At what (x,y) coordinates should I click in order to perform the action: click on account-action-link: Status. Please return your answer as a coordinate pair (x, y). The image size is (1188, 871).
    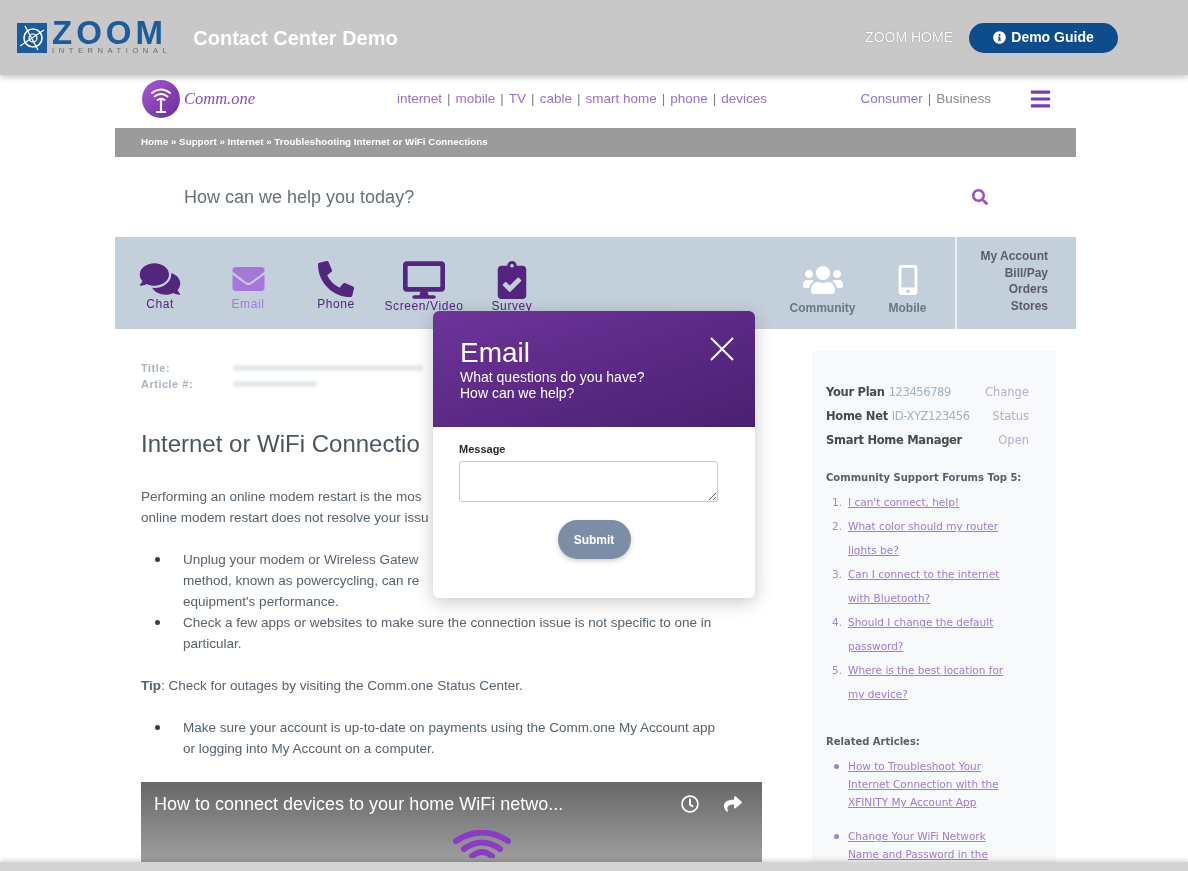
    Looking at the image, I should click on (1010, 417).